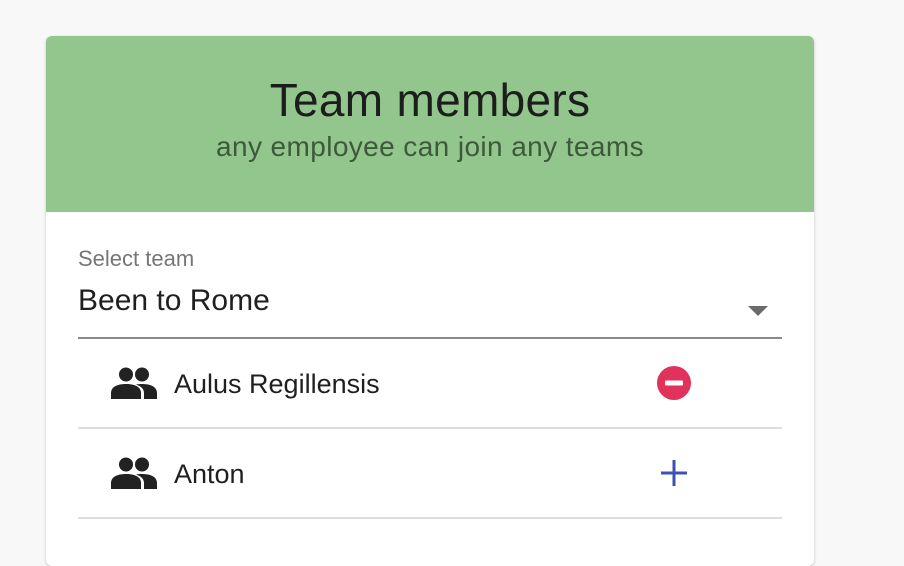  What do you see at coordinates (430, 292) in the screenshot?
I see `team-select: Select team Been to Rome` at bounding box center [430, 292].